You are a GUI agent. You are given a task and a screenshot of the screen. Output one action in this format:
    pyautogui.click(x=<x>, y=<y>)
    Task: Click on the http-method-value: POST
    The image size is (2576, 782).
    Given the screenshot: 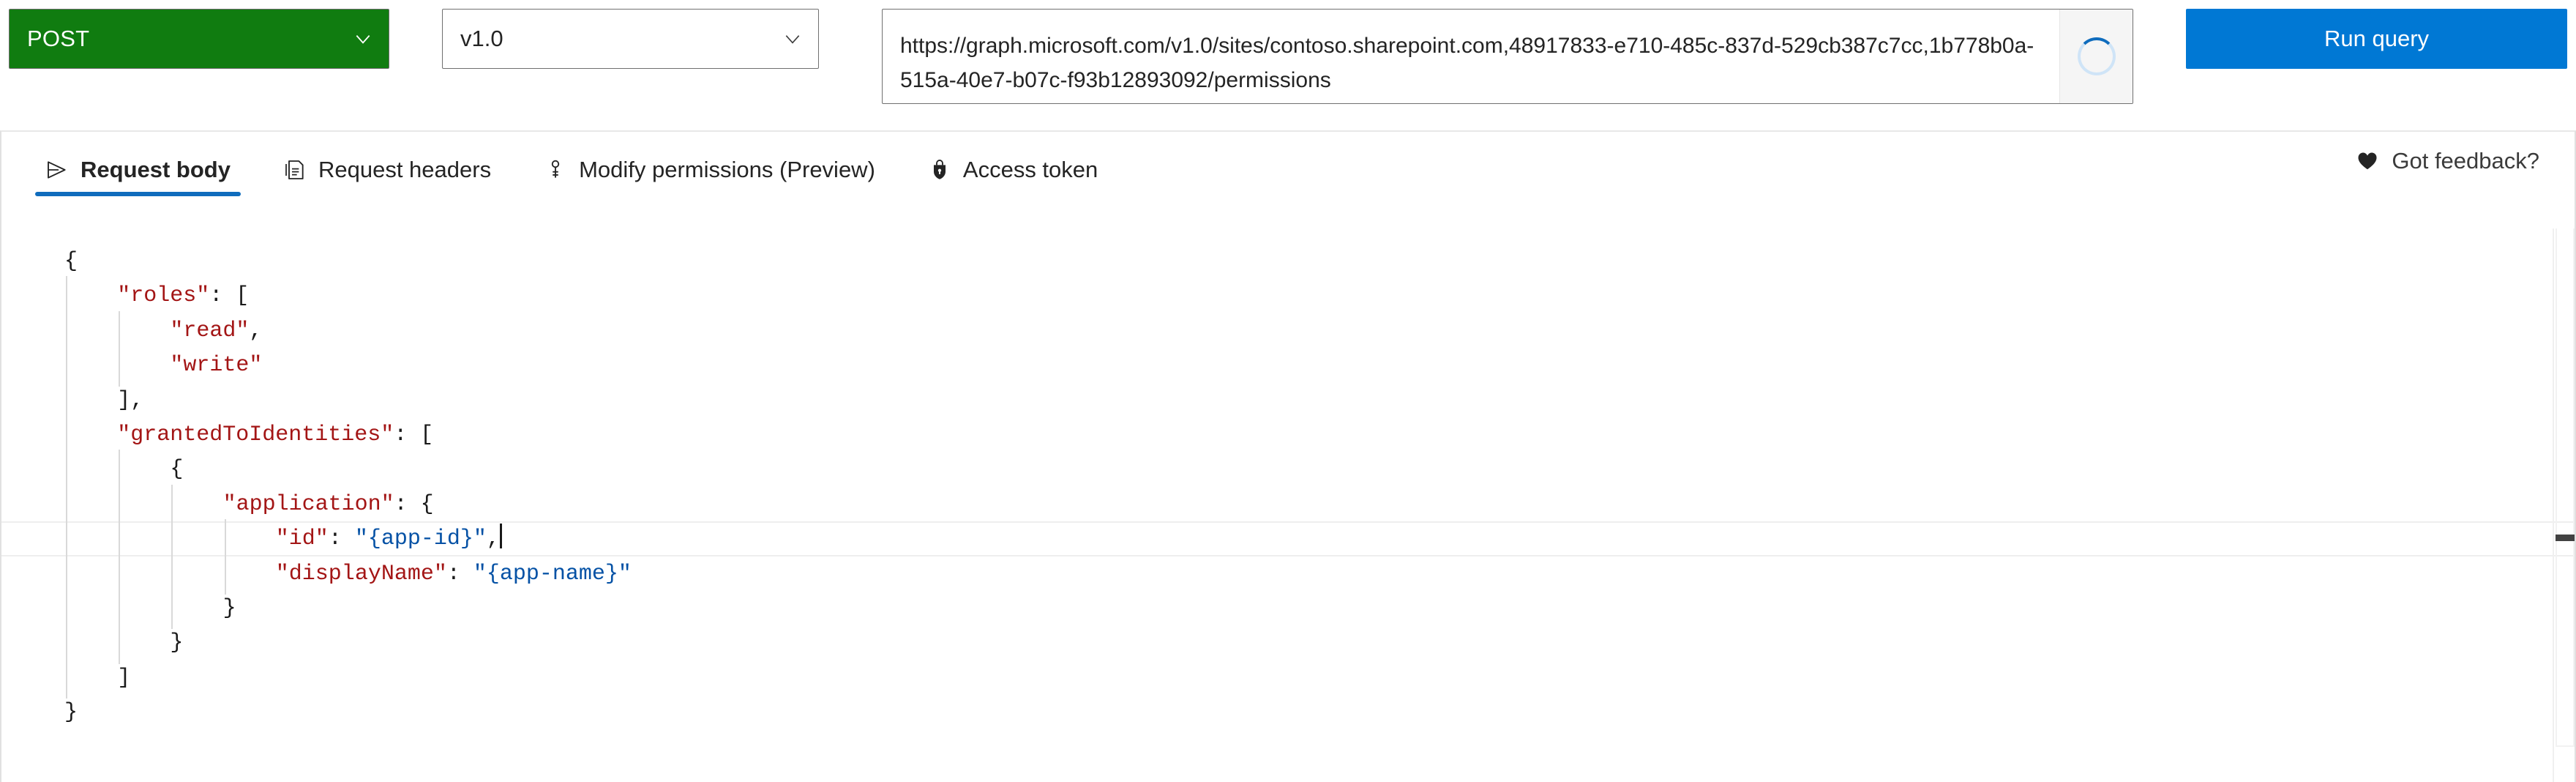 What is the action you would take?
    pyautogui.click(x=58, y=38)
    